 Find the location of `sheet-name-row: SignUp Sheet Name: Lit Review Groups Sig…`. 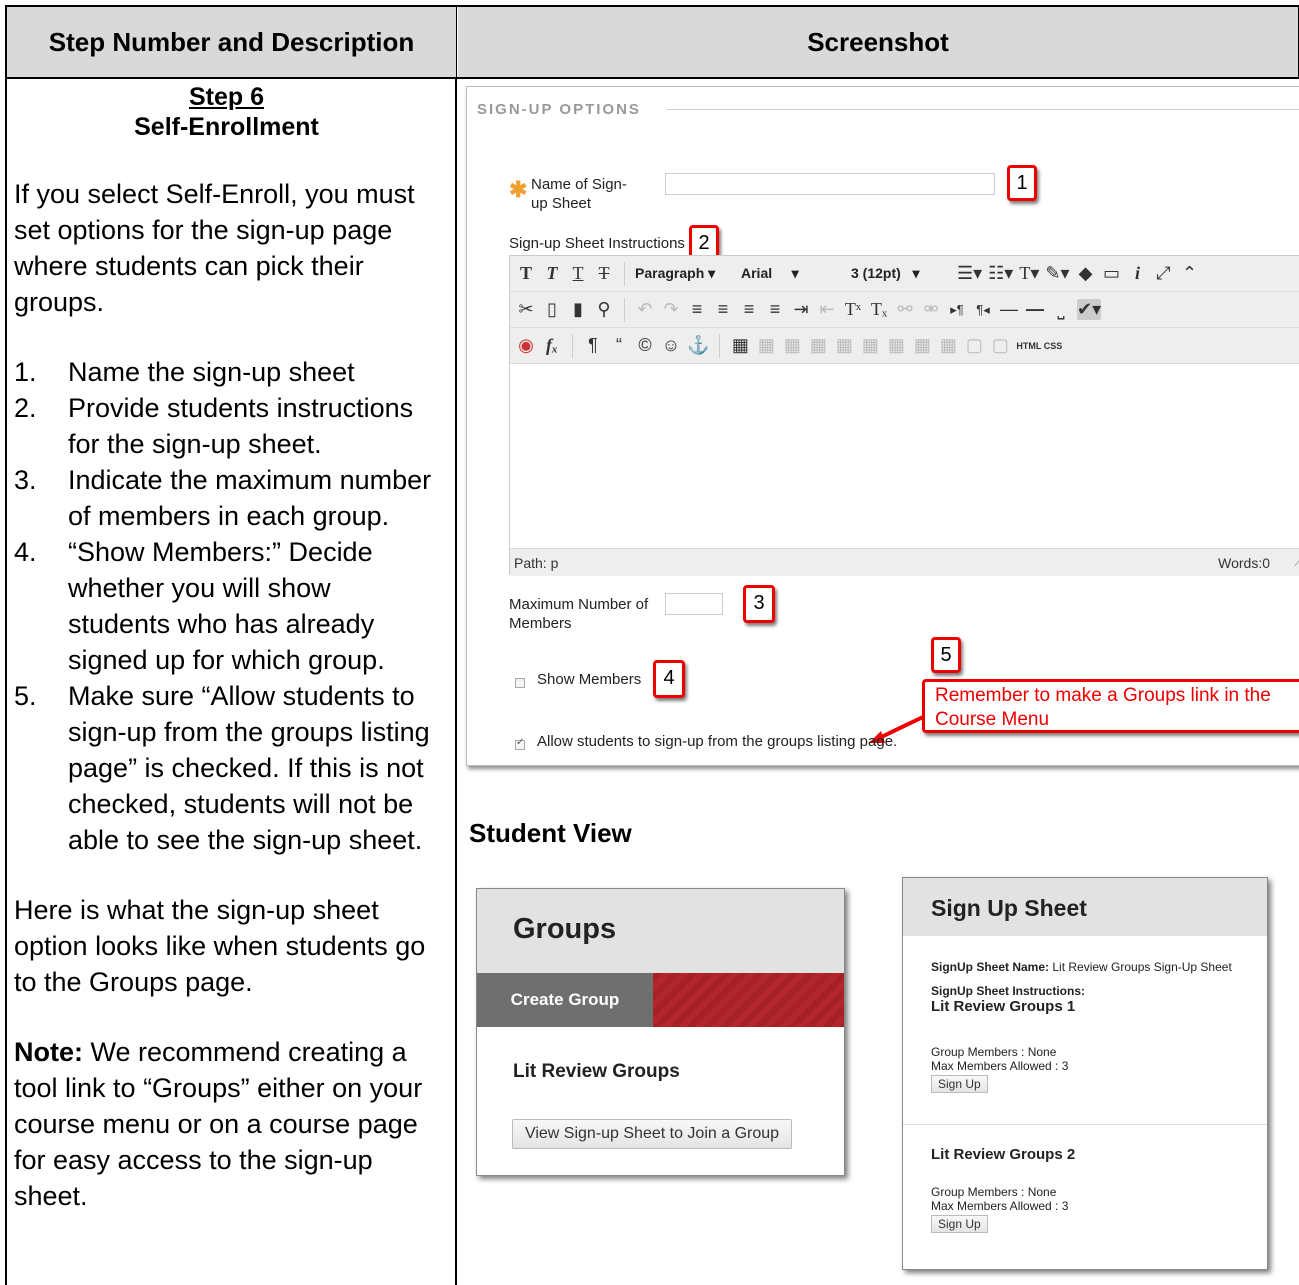

sheet-name-row: SignUp Sheet Name: Lit Review Groups Sig… is located at coordinates (1081, 967).